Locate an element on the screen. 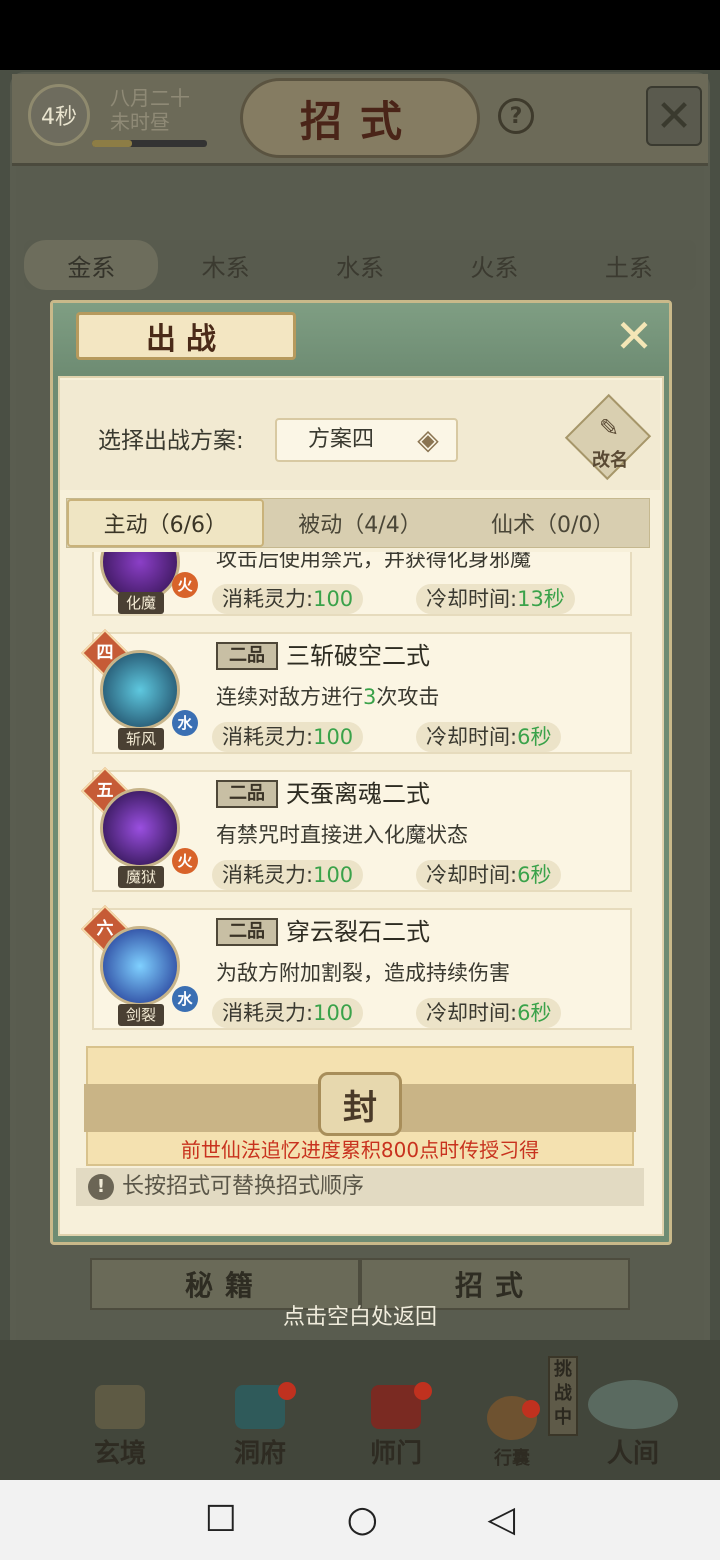  skill-name: 三斩破空二式 is located at coordinates (358, 656).